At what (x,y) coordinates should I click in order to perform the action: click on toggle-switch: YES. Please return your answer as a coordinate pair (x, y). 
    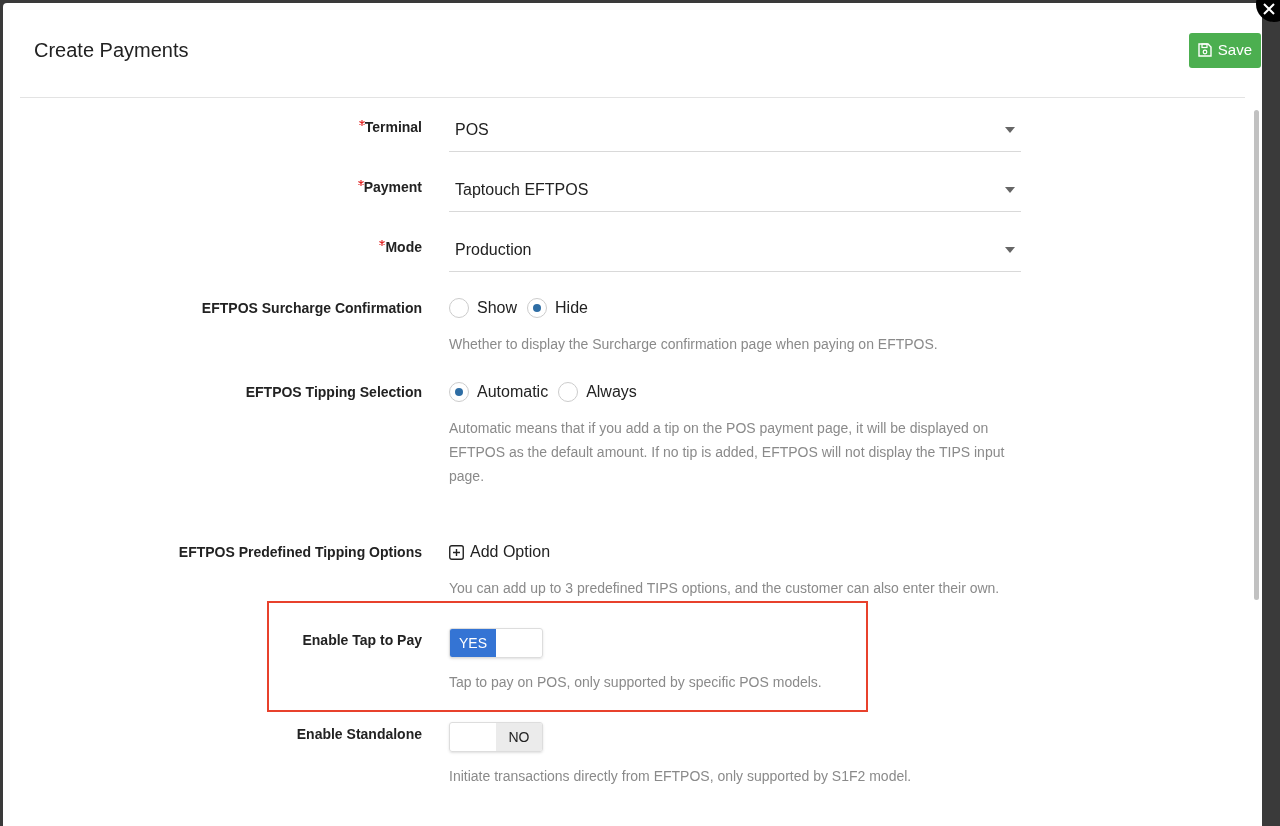
    Looking at the image, I should click on (496, 643).